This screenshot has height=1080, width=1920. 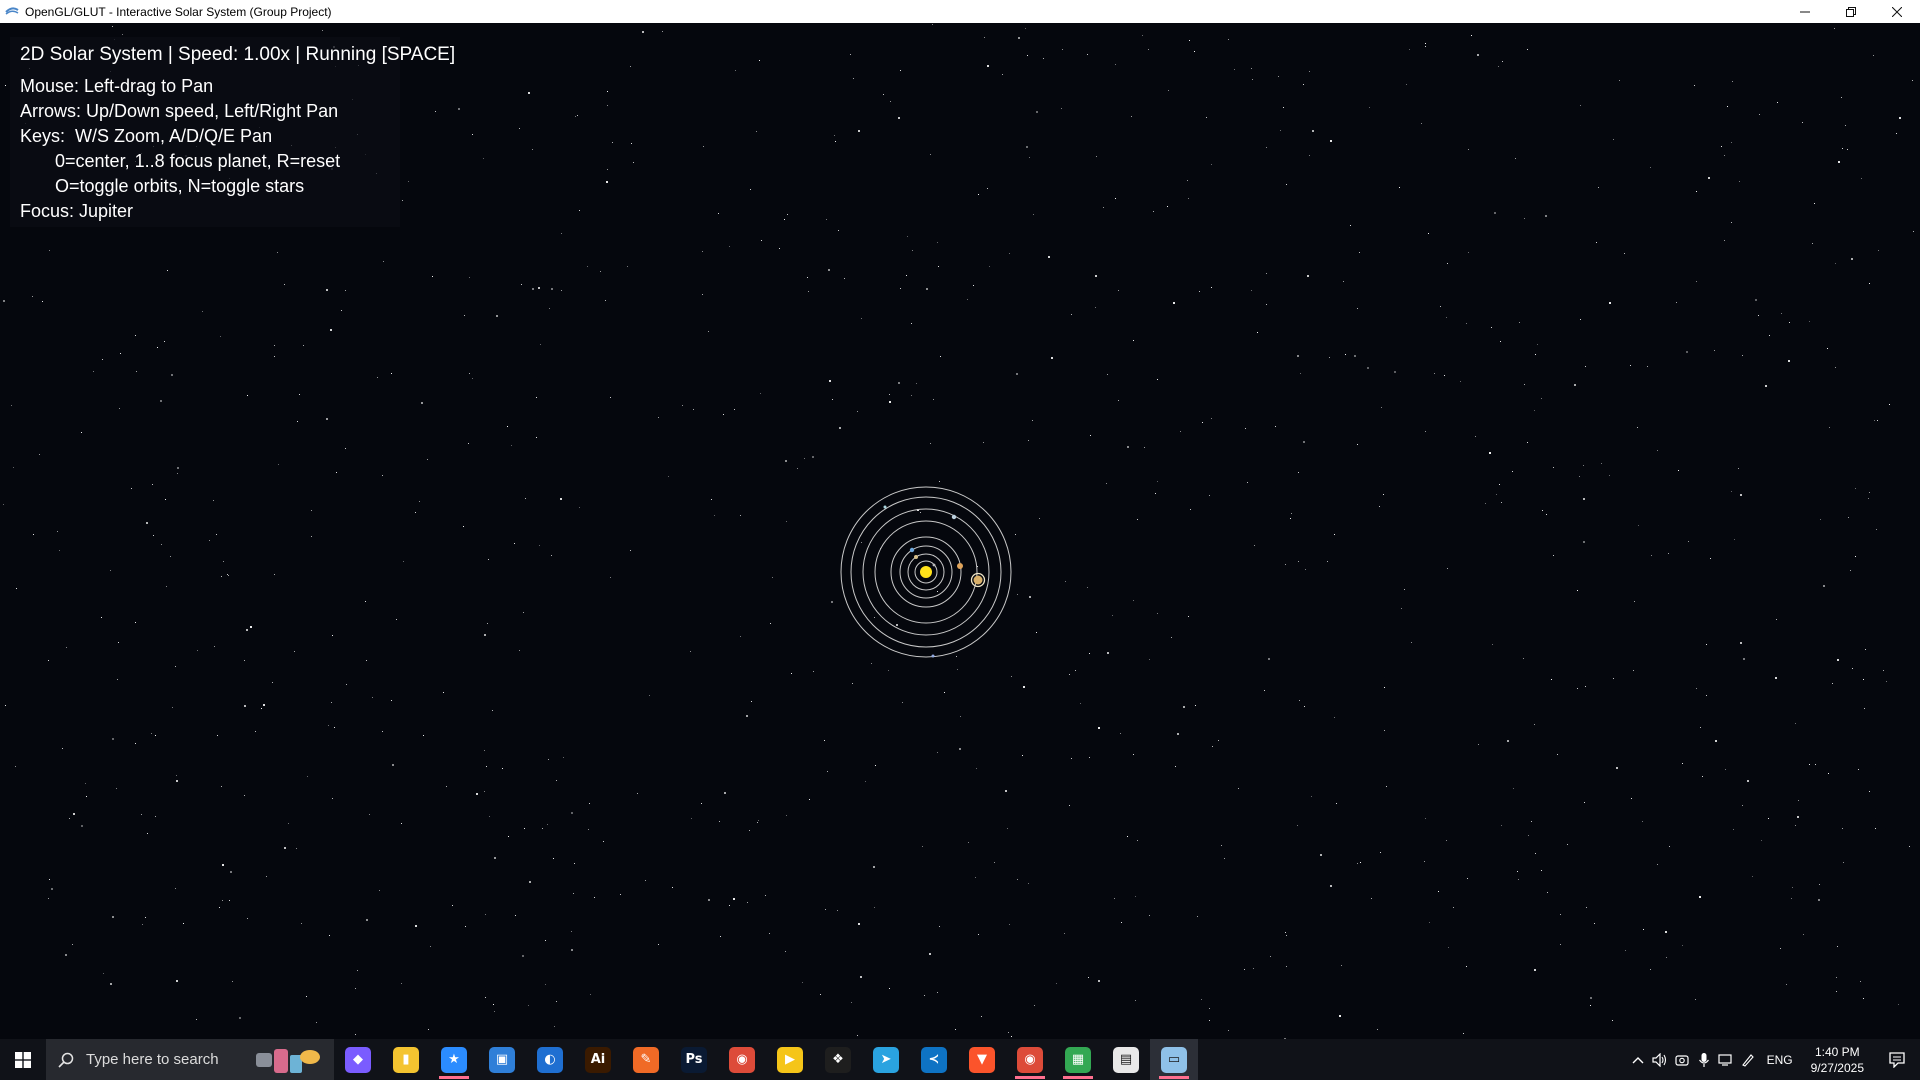 What do you see at coordinates (598, 1059) in the screenshot?
I see `taskbar-app-illustrator: Ai` at bounding box center [598, 1059].